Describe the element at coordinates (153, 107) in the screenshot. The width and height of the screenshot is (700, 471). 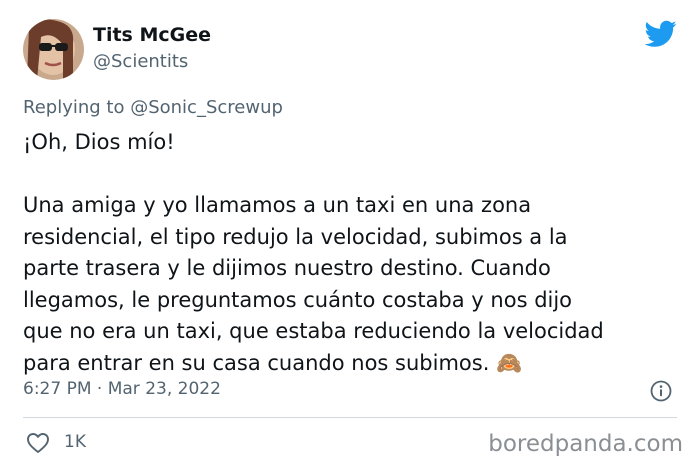
I see `replying-to-label: Replying to @Sonic_Screwup` at that location.